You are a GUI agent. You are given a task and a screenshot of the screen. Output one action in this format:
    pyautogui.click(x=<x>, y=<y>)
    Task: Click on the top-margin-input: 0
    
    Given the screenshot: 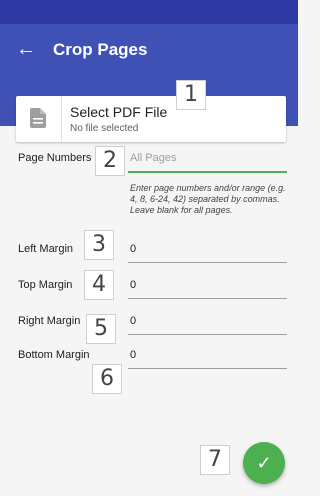 What is the action you would take?
    pyautogui.click(x=133, y=285)
    